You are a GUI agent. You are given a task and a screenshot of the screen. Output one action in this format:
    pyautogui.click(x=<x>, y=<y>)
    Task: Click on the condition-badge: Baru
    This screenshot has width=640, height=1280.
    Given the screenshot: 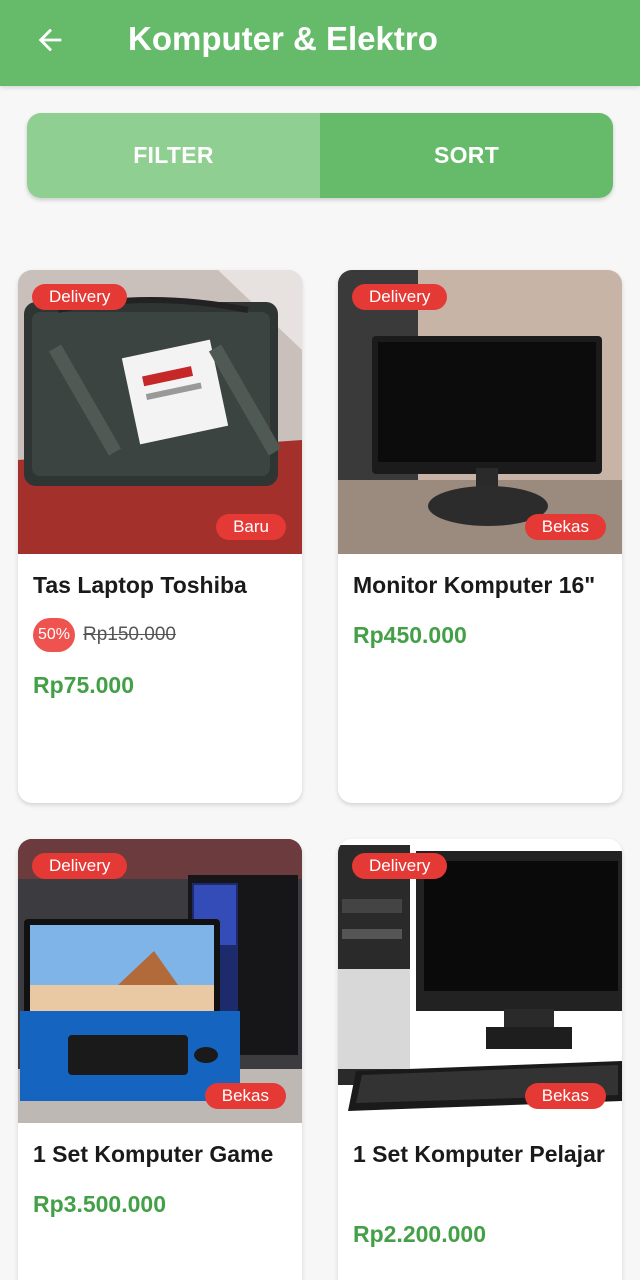 What is the action you would take?
    pyautogui.click(x=251, y=527)
    